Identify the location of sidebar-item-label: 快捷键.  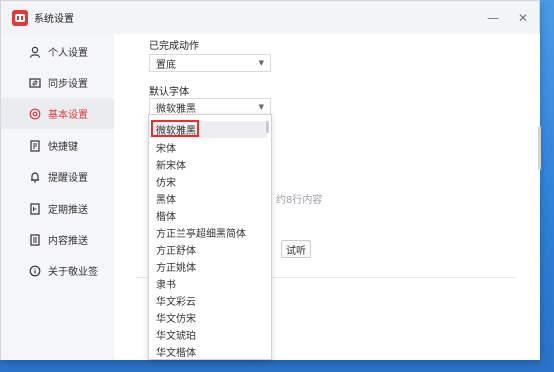
(63, 147).